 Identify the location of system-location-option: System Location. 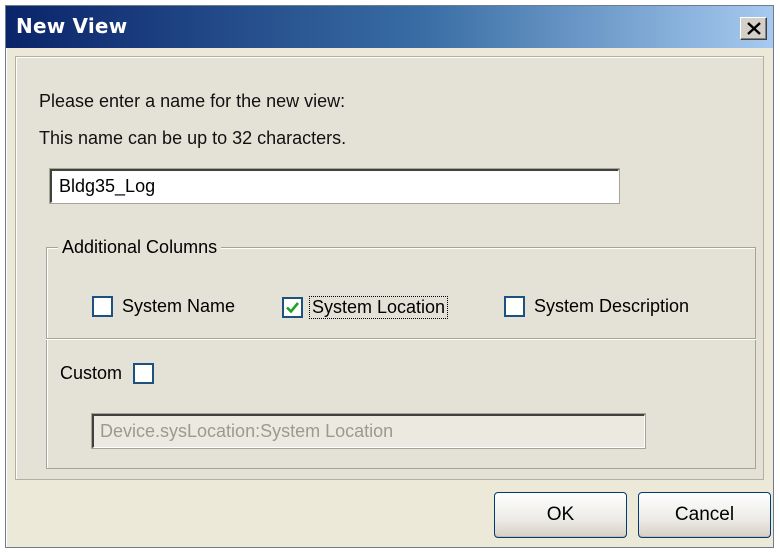
(365, 307).